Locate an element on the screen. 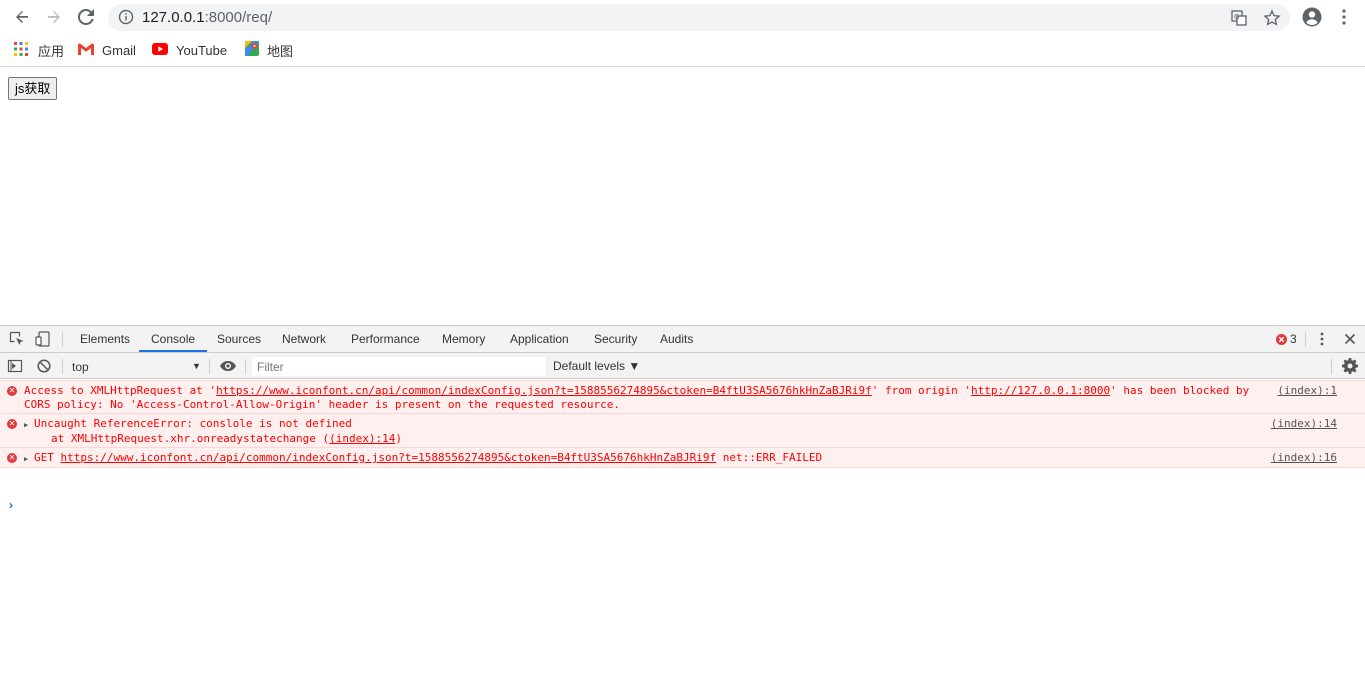 The width and height of the screenshot is (1365, 688). tab-security: Security is located at coordinates (615, 339).